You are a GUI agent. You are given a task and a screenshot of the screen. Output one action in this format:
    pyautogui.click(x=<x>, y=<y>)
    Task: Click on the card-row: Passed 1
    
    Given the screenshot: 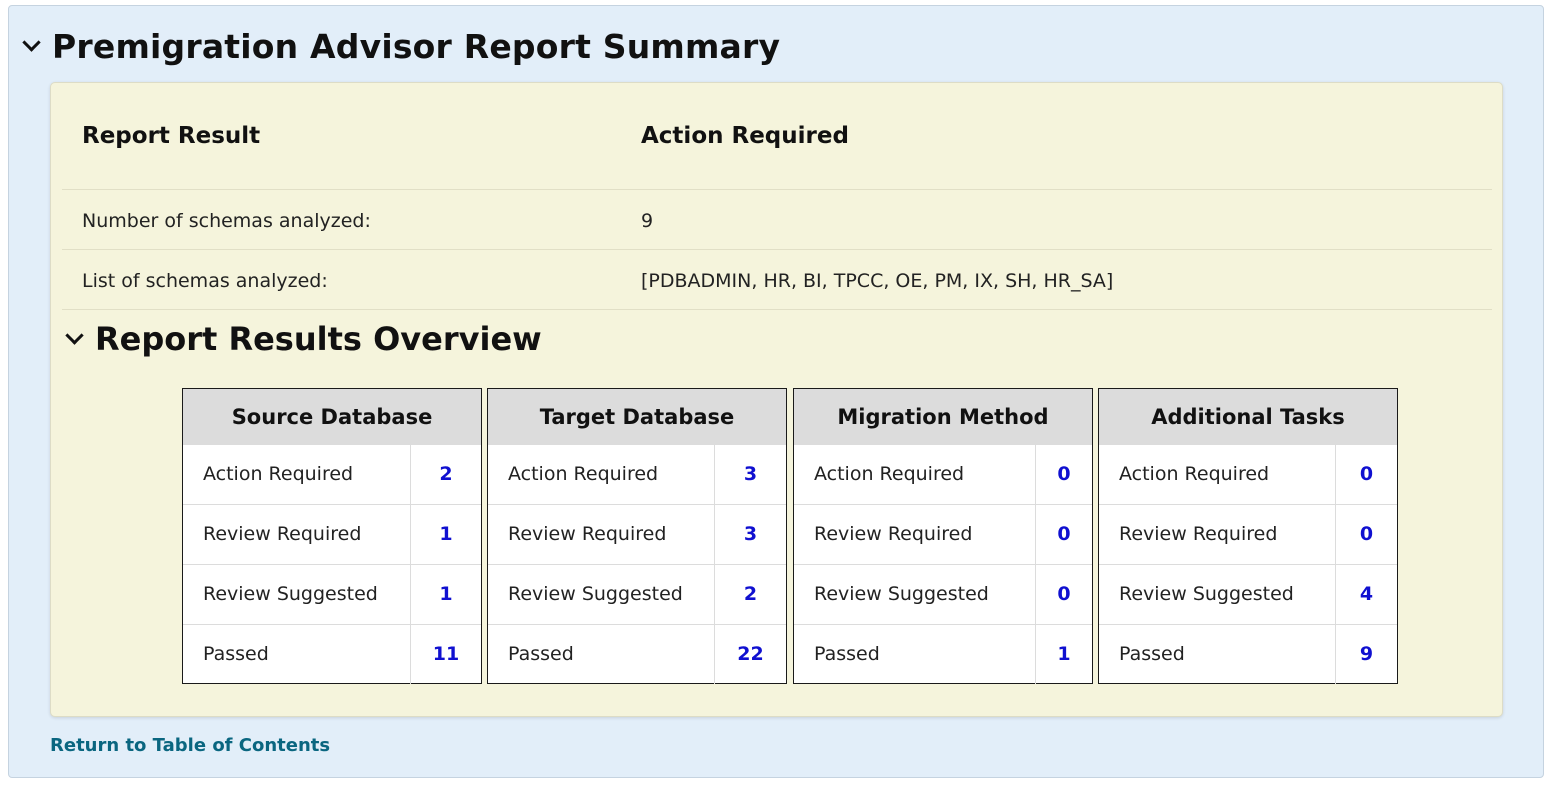 What is the action you would take?
    pyautogui.click(x=943, y=654)
    